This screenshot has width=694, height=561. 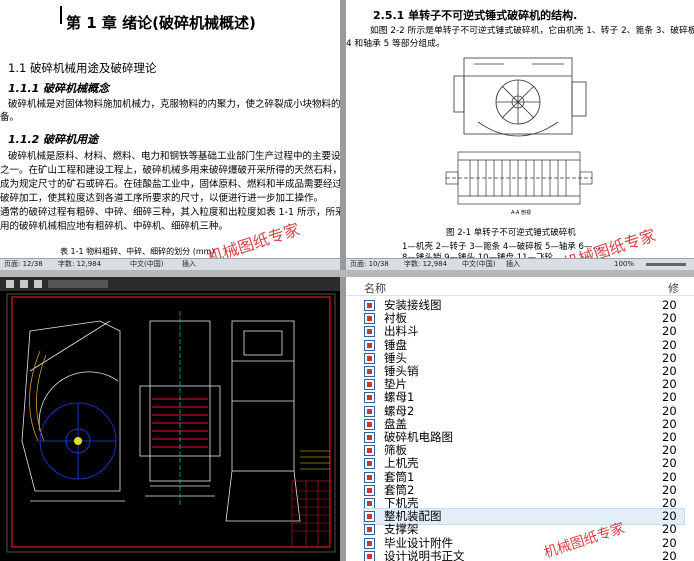 What do you see at coordinates (170, 264) in the screenshot?
I see `status-bar: 页面: 12/38 字数: 12,984 中文(中国) 插入` at bounding box center [170, 264].